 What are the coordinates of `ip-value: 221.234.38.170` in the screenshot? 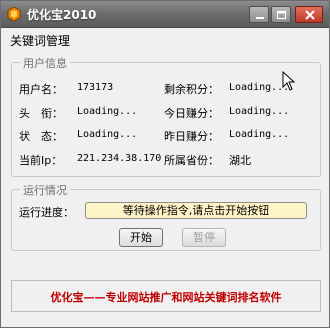 It's located at (119, 158).